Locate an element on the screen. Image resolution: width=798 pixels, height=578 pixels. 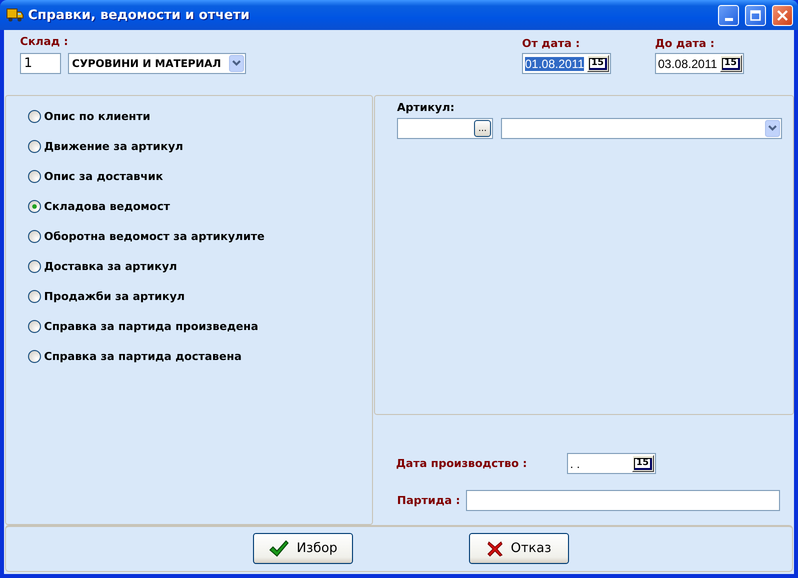
report-option-label: Оборотна ведомост за артикулите is located at coordinates (154, 236).